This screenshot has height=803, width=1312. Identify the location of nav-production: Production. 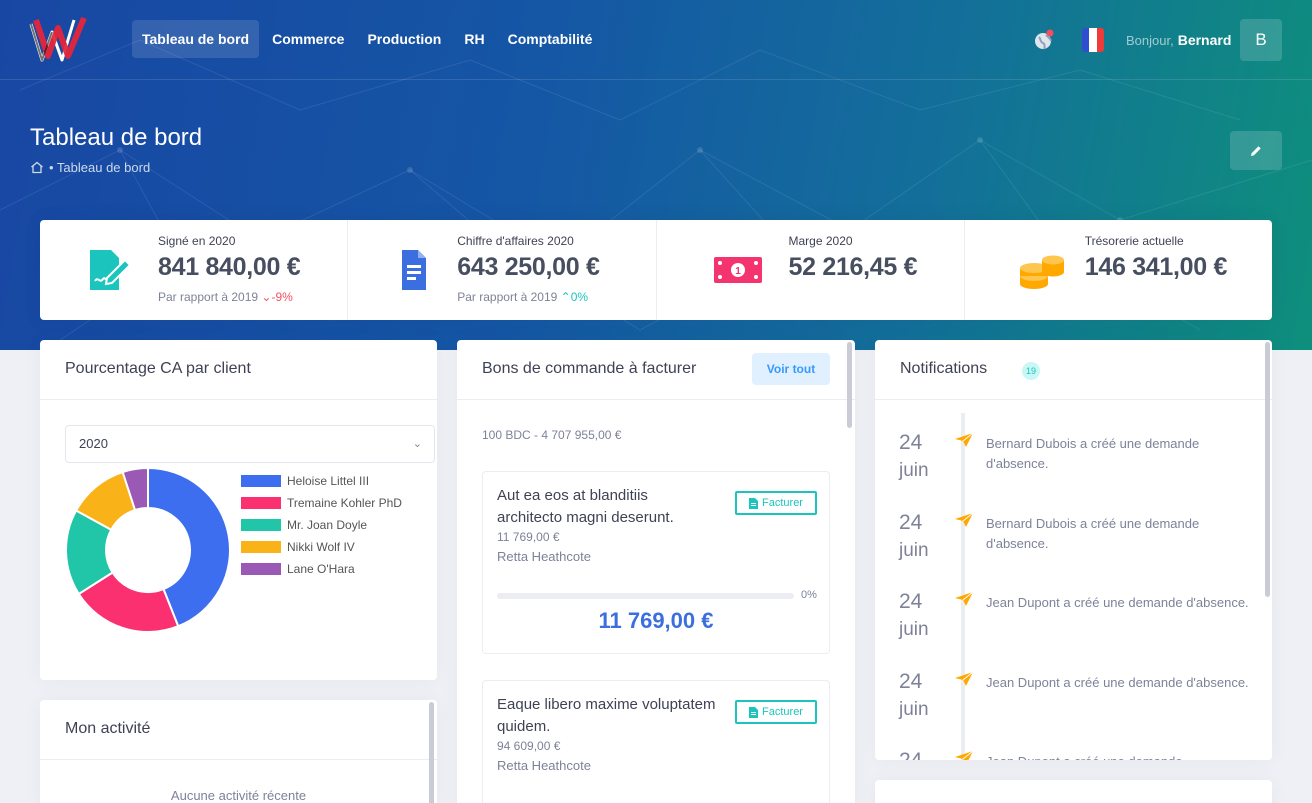
(404, 39).